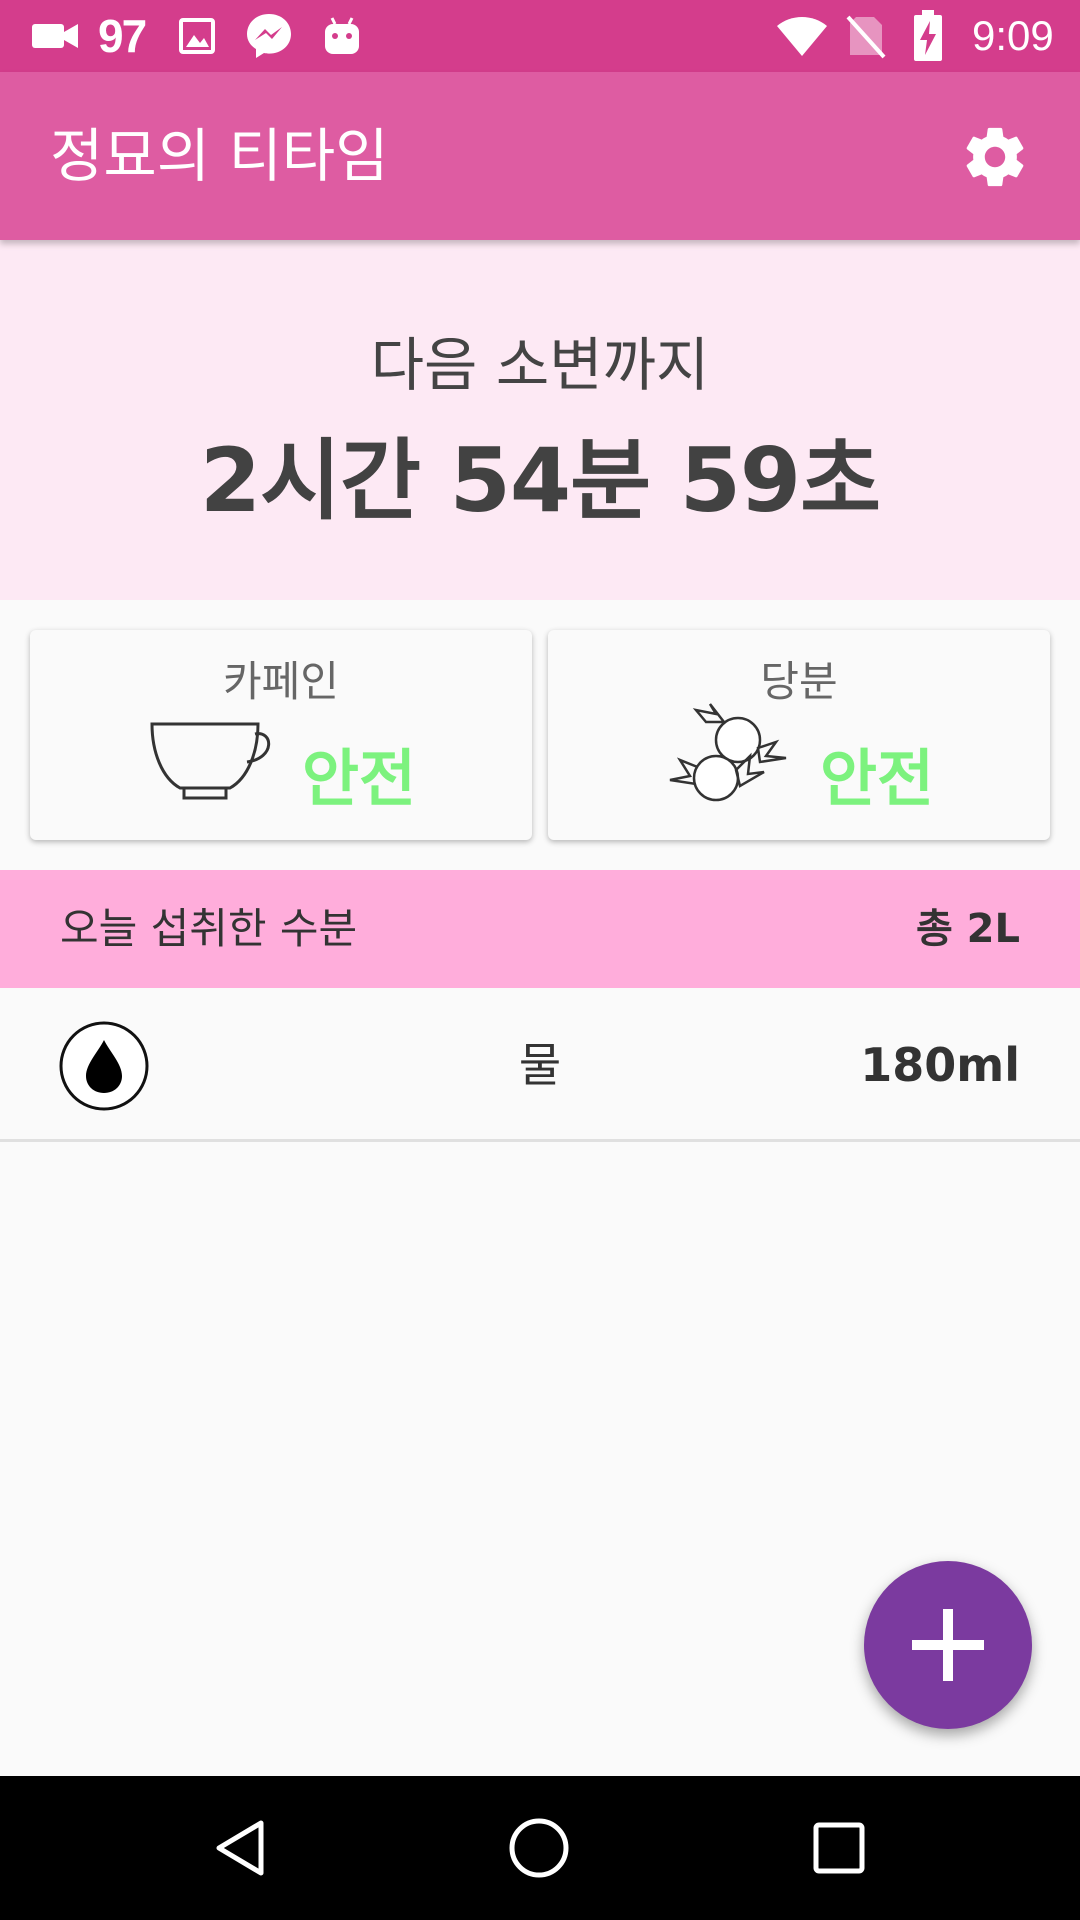 The width and height of the screenshot is (1080, 1920). What do you see at coordinates (269, 36) in the screenshot?
I see `messenger-icon` at bounding box center [269, 36].